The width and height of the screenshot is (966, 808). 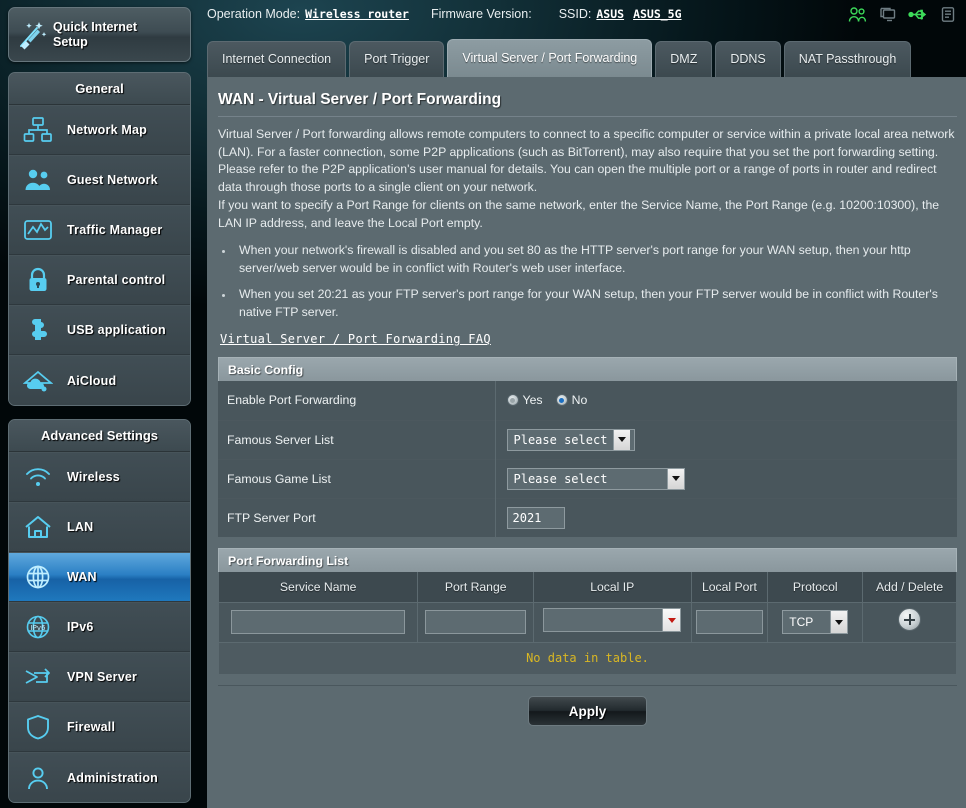 I want to click on ssid-label: SSID:, so click(x=575, y=14).